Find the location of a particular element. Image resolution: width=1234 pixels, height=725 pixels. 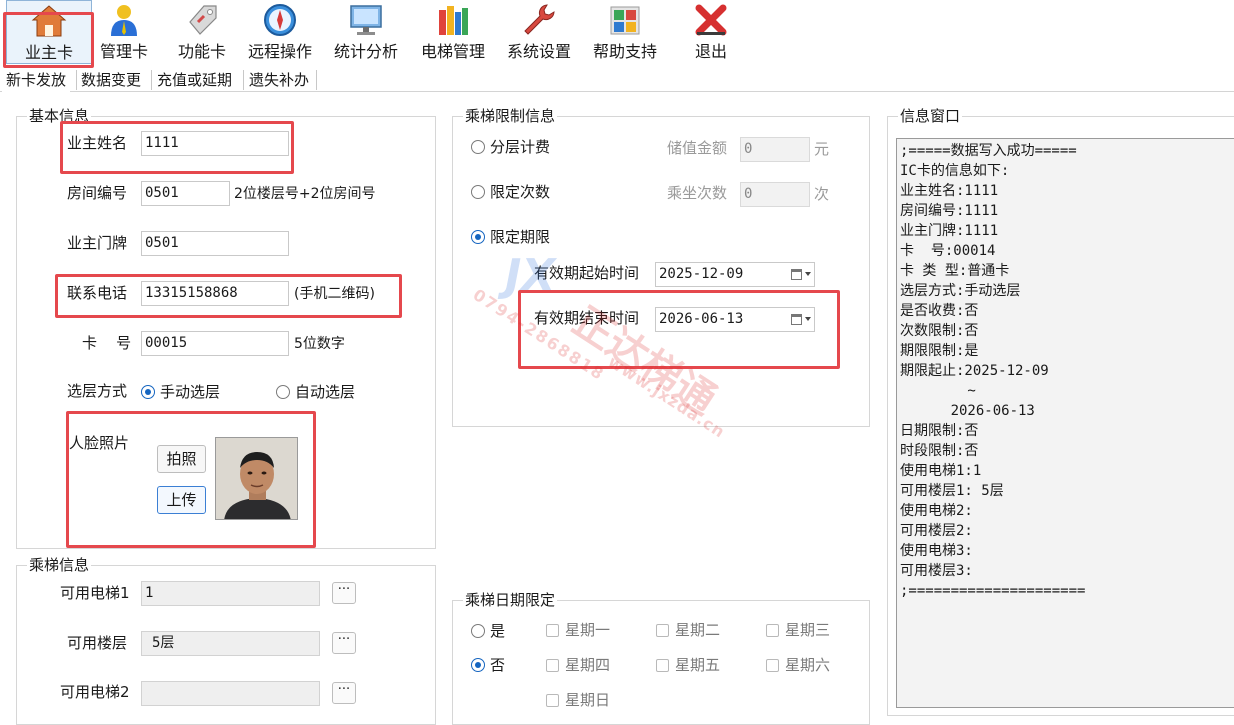

toolbar-settings-button: 系统设置 is located at coordinates (539, 32).